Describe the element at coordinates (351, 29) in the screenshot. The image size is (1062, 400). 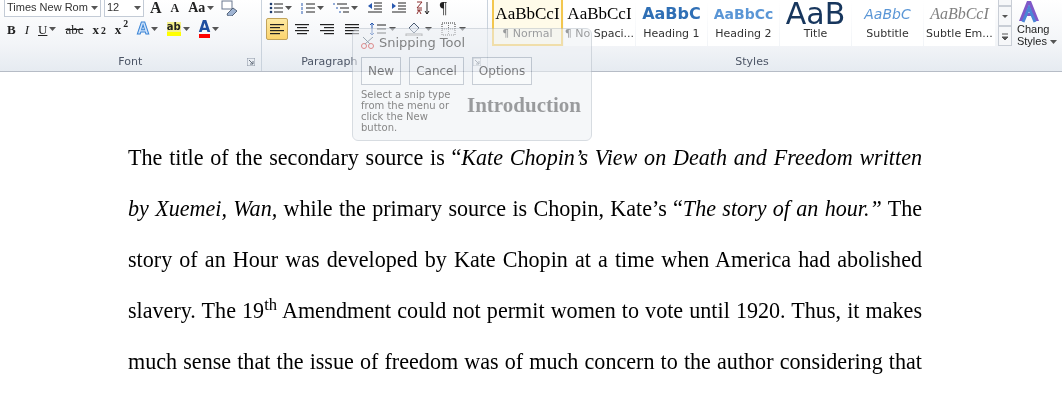
I see `align-justify-icon` at that location.